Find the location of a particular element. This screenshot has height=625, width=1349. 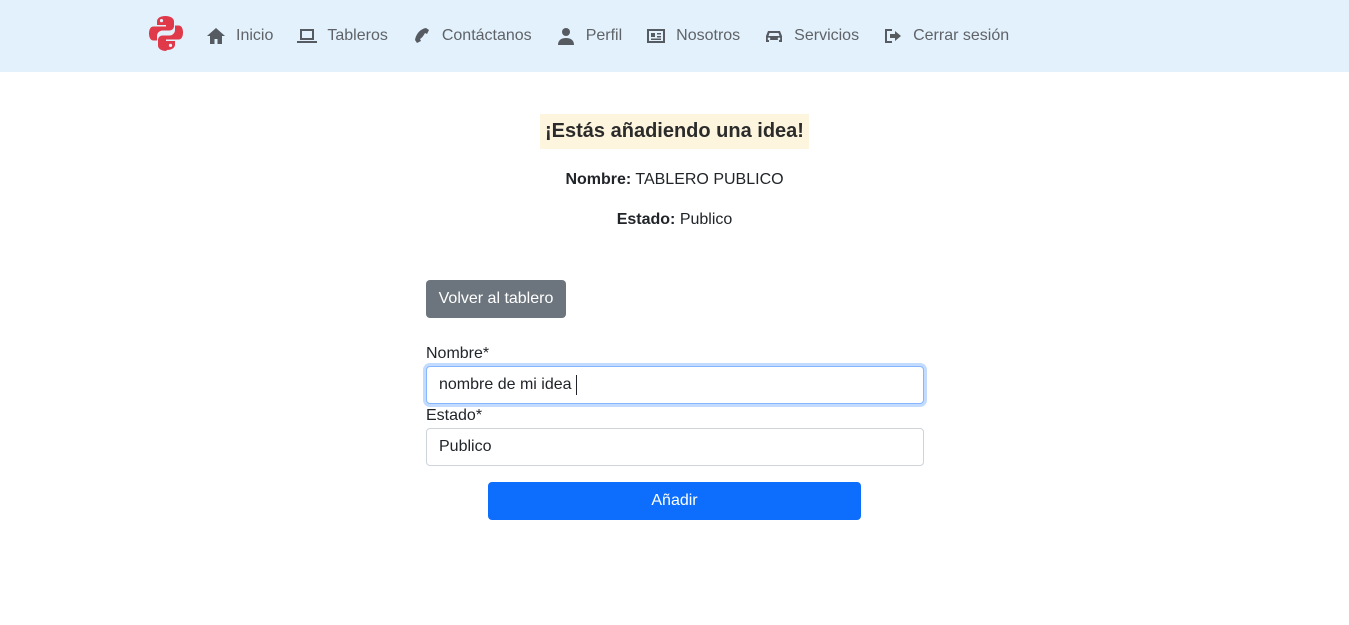

nav-item-inicio: Inicio is located at coordinates (239, 36).